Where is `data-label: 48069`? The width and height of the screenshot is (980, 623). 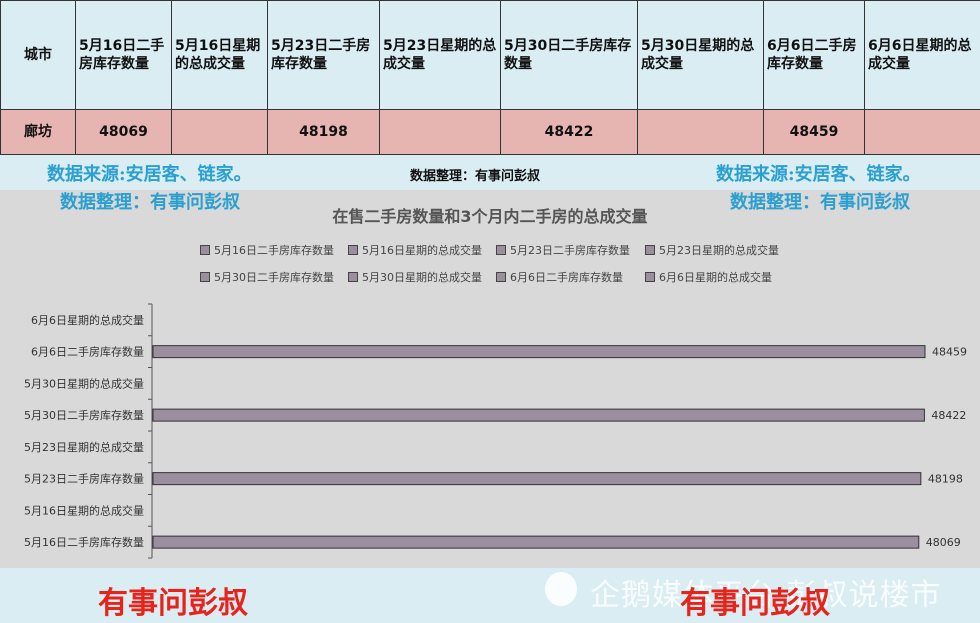 data-label: 48069 is located at coordinates (943, 542).